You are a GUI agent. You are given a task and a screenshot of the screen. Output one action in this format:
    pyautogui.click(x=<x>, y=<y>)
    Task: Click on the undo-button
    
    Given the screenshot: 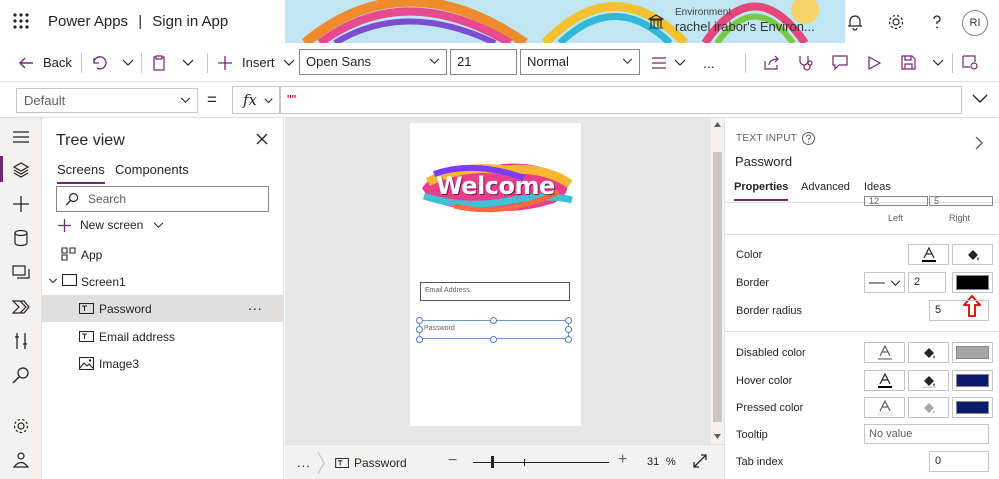 What is the action you would take?
    pyautogui.click(x=99, y=62)
    